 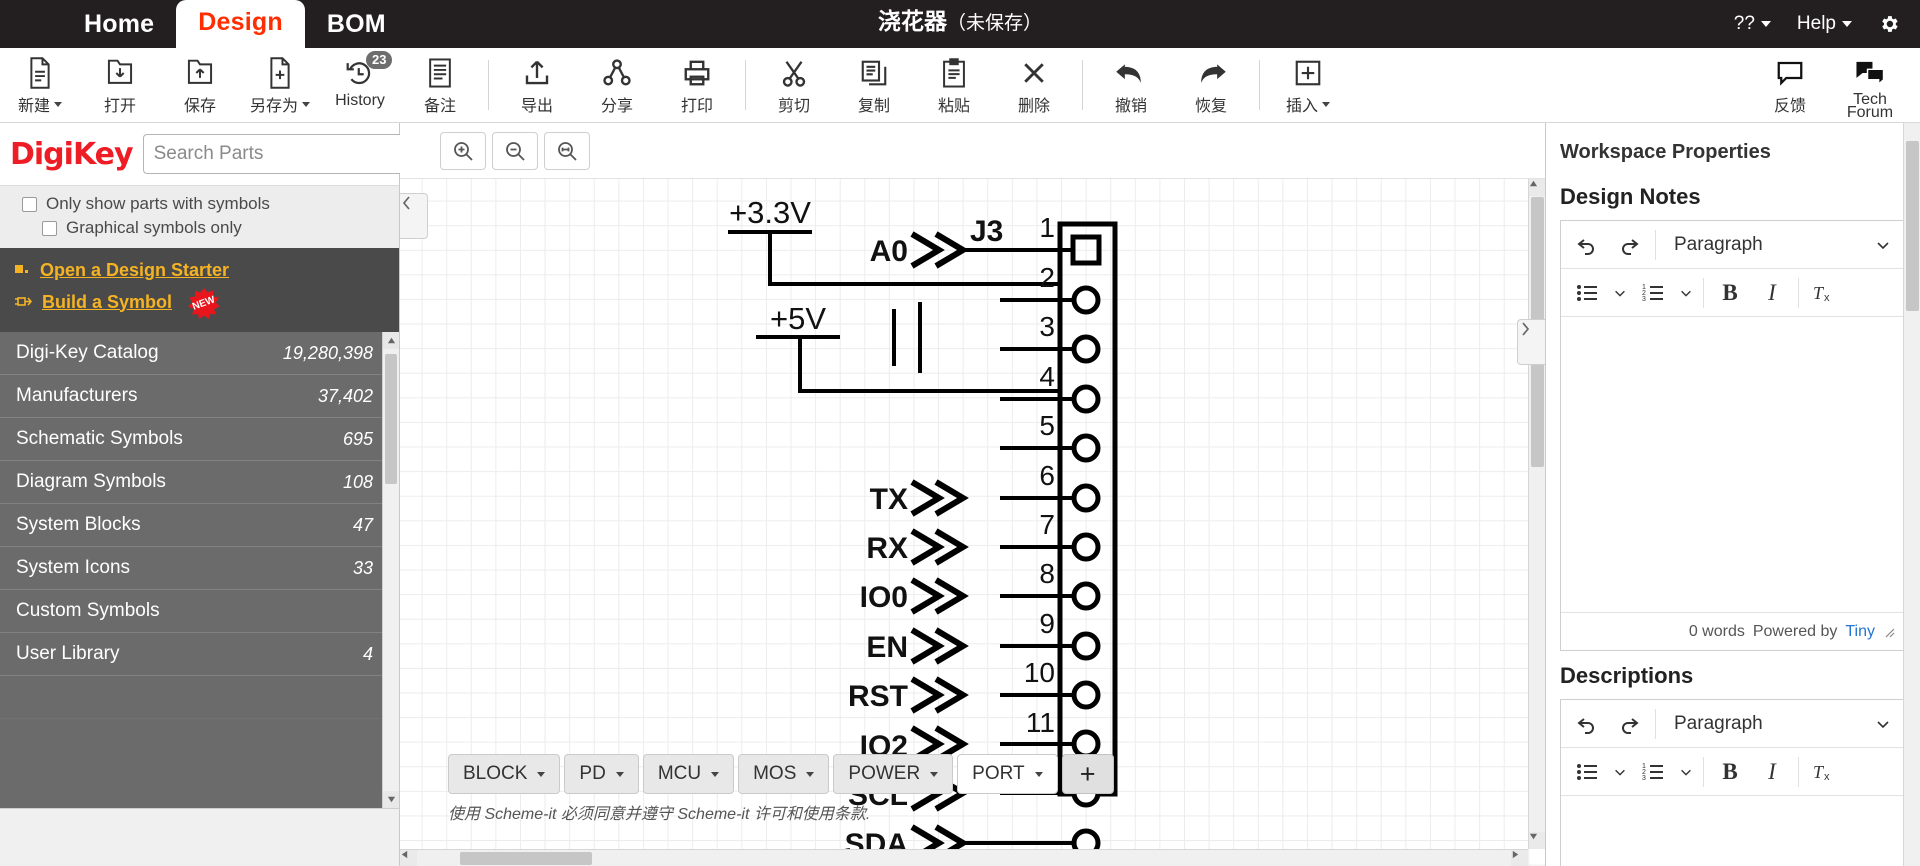 What do you see at coordinates (1860, 632) in the screenshot?
I see `tiny-link: Tiny` at bounding box center [1860, 632].